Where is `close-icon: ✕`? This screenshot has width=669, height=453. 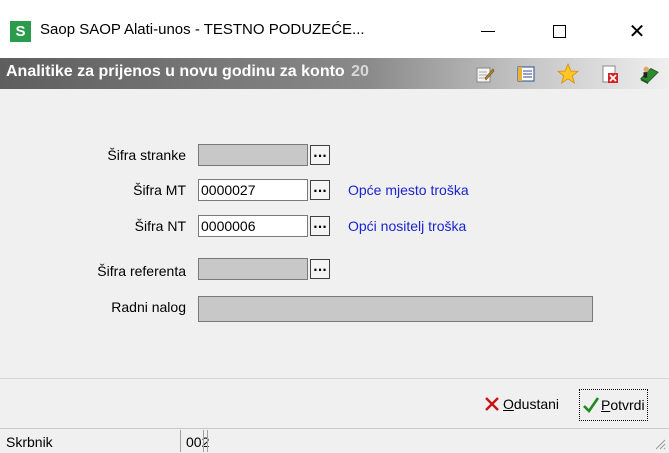 close-icon: ✕ is located at coordinates (637, 31).